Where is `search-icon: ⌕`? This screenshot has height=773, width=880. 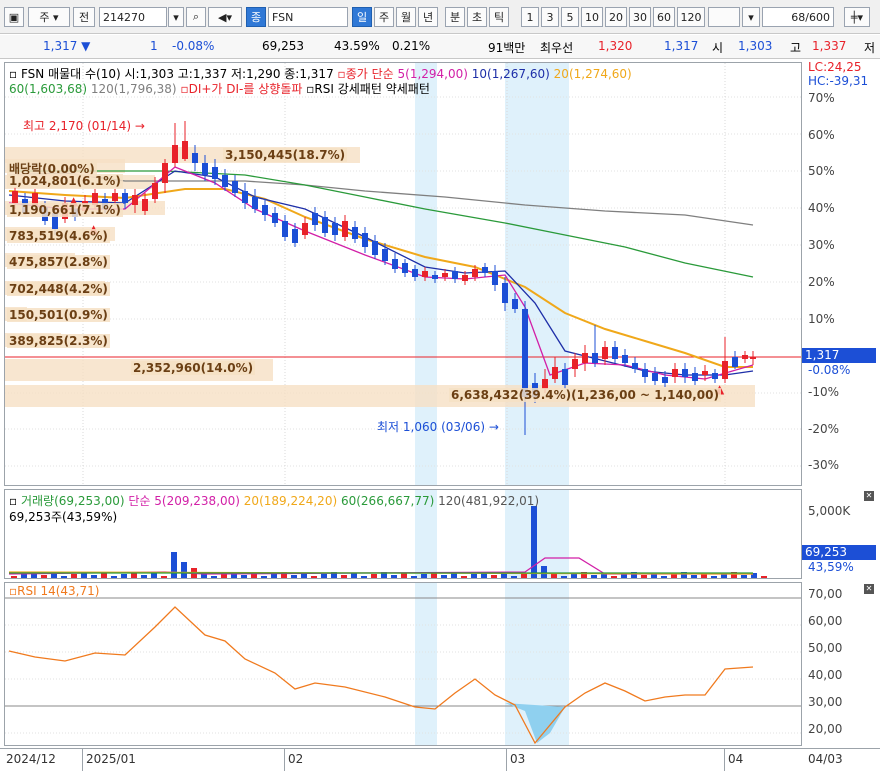 search-icon: ⌕ is located at coordinates (196, 17).